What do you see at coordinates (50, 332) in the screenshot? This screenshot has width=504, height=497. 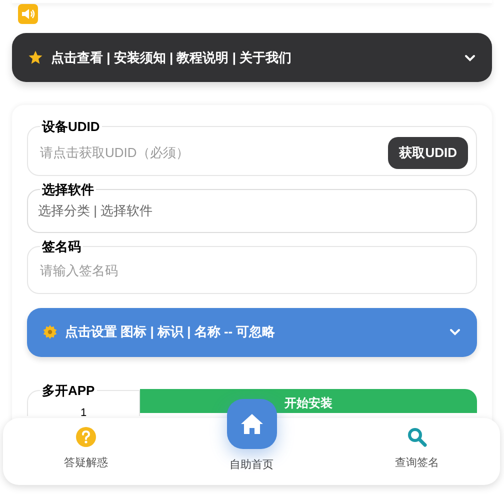 I see `gear-icon` at bounding box center [50, 332].